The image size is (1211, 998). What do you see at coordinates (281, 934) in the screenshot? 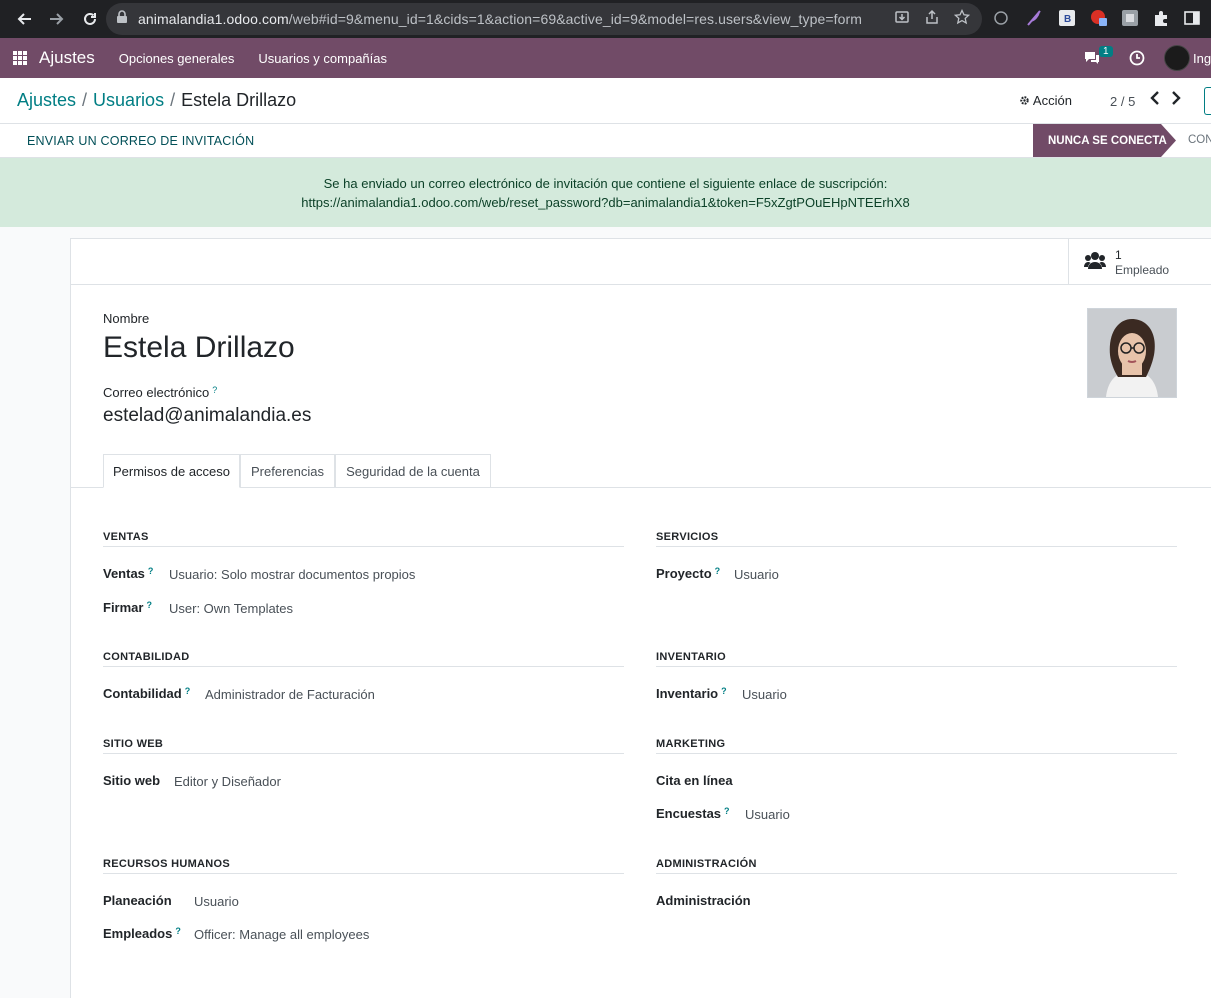
I see `empleados-value: Officer: Manage all employees` at bounding box center [281, 934].